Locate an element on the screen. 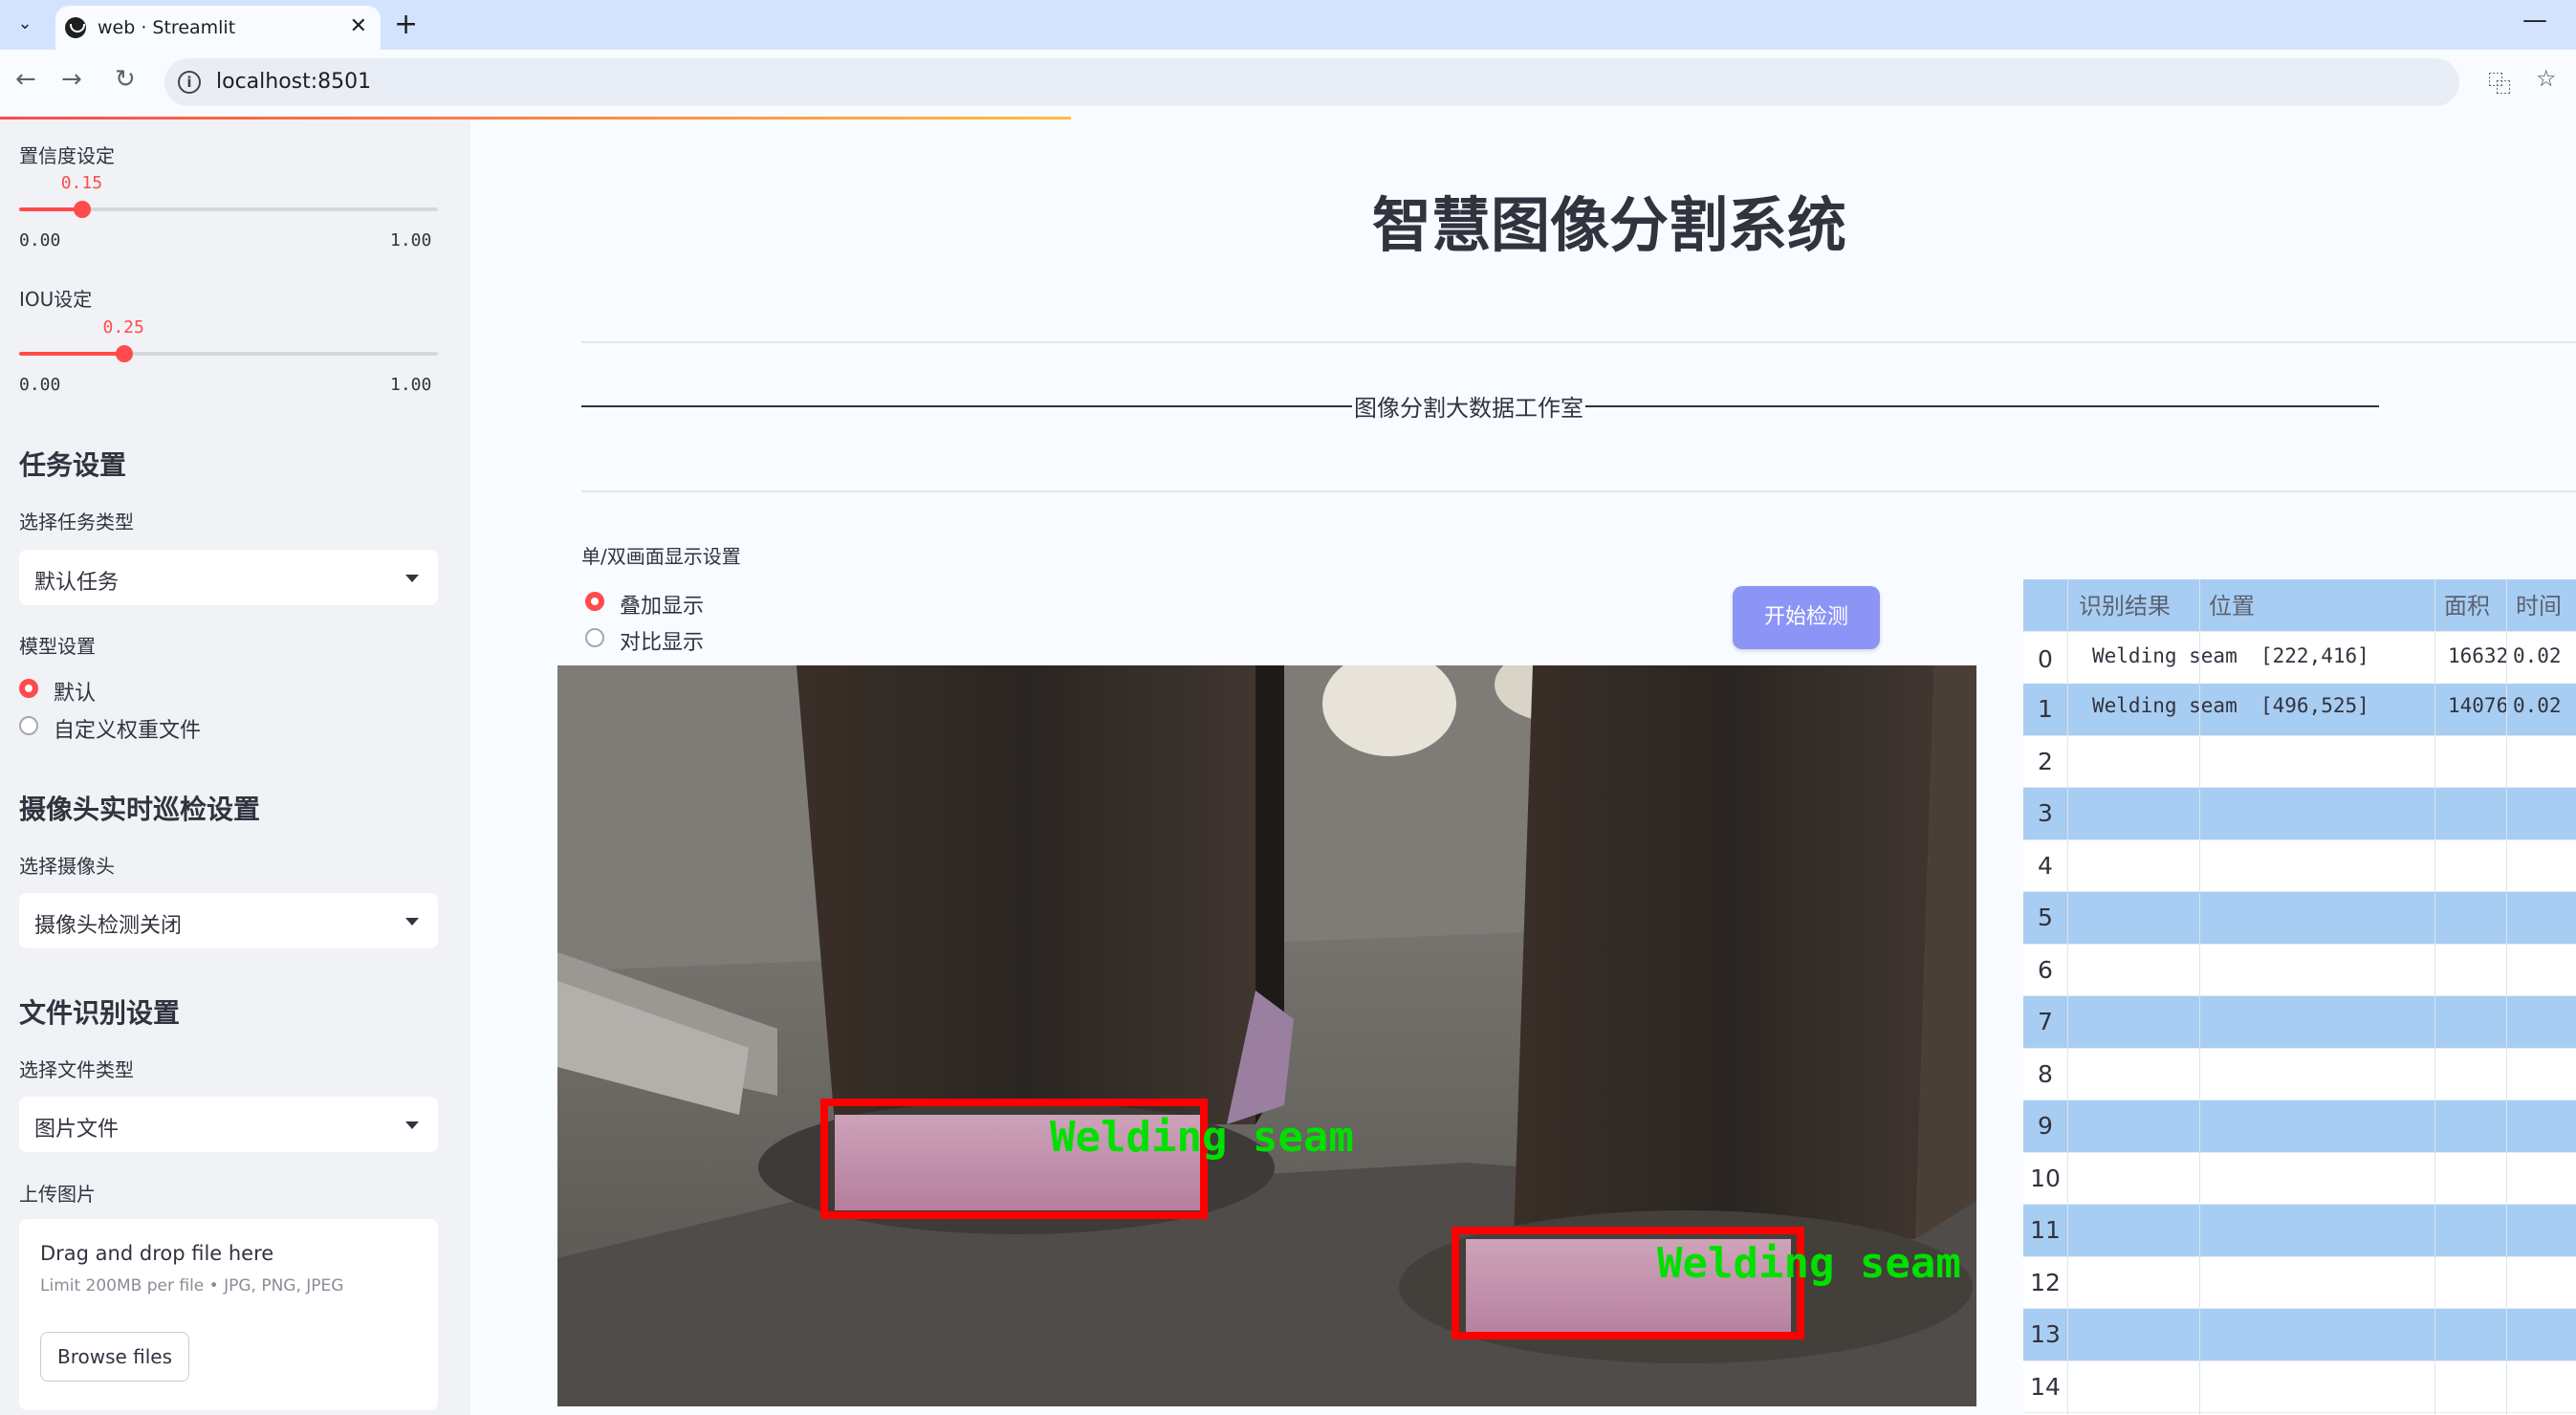 This screenshot has height=1415, width=2576. confidence-slider-min: 0.00 is located at coordinates (40, 240).